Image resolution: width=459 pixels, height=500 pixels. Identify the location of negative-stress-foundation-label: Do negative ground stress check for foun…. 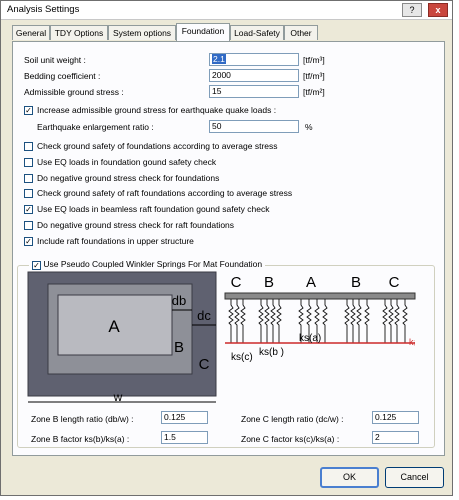
(128, 178).